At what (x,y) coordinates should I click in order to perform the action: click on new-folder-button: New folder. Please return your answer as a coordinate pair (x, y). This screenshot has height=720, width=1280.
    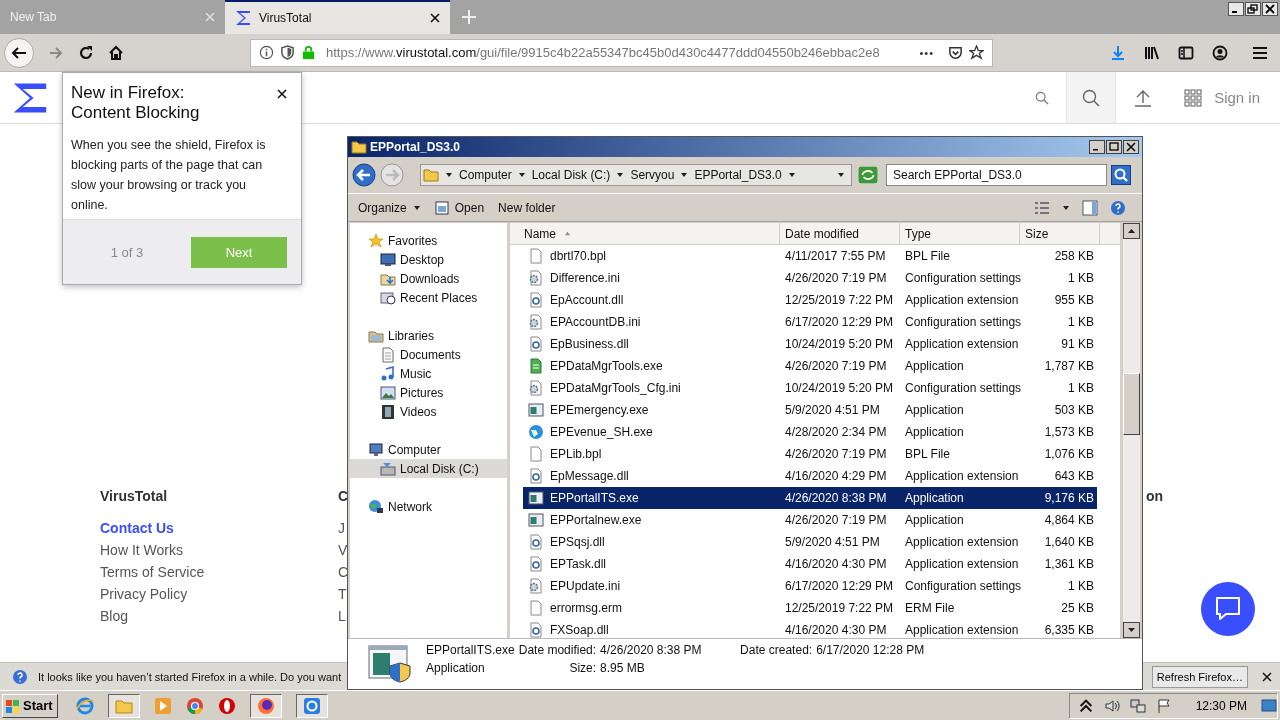
    Looking at the image, I should click on (527, 207).